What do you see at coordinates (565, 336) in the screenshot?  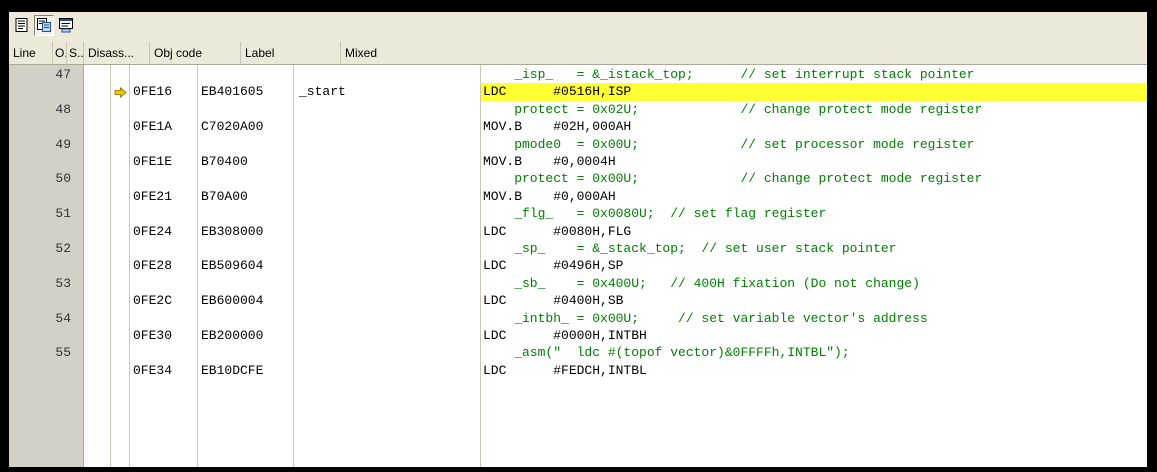 I see `disassembly-line: LDC #0000H,INTBH` at bounding box center [565, 336].